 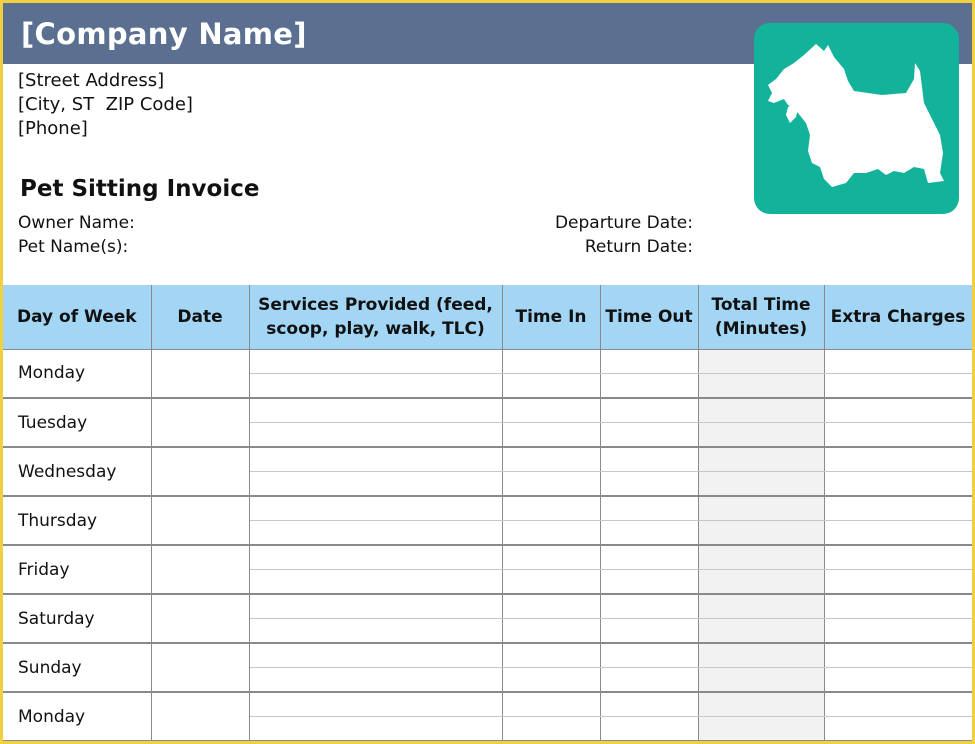 What do you see at coordinates (76, 223) in the screenshot?
I see `owner-name-label: Owner Name:` at bounding box center [76, 223].